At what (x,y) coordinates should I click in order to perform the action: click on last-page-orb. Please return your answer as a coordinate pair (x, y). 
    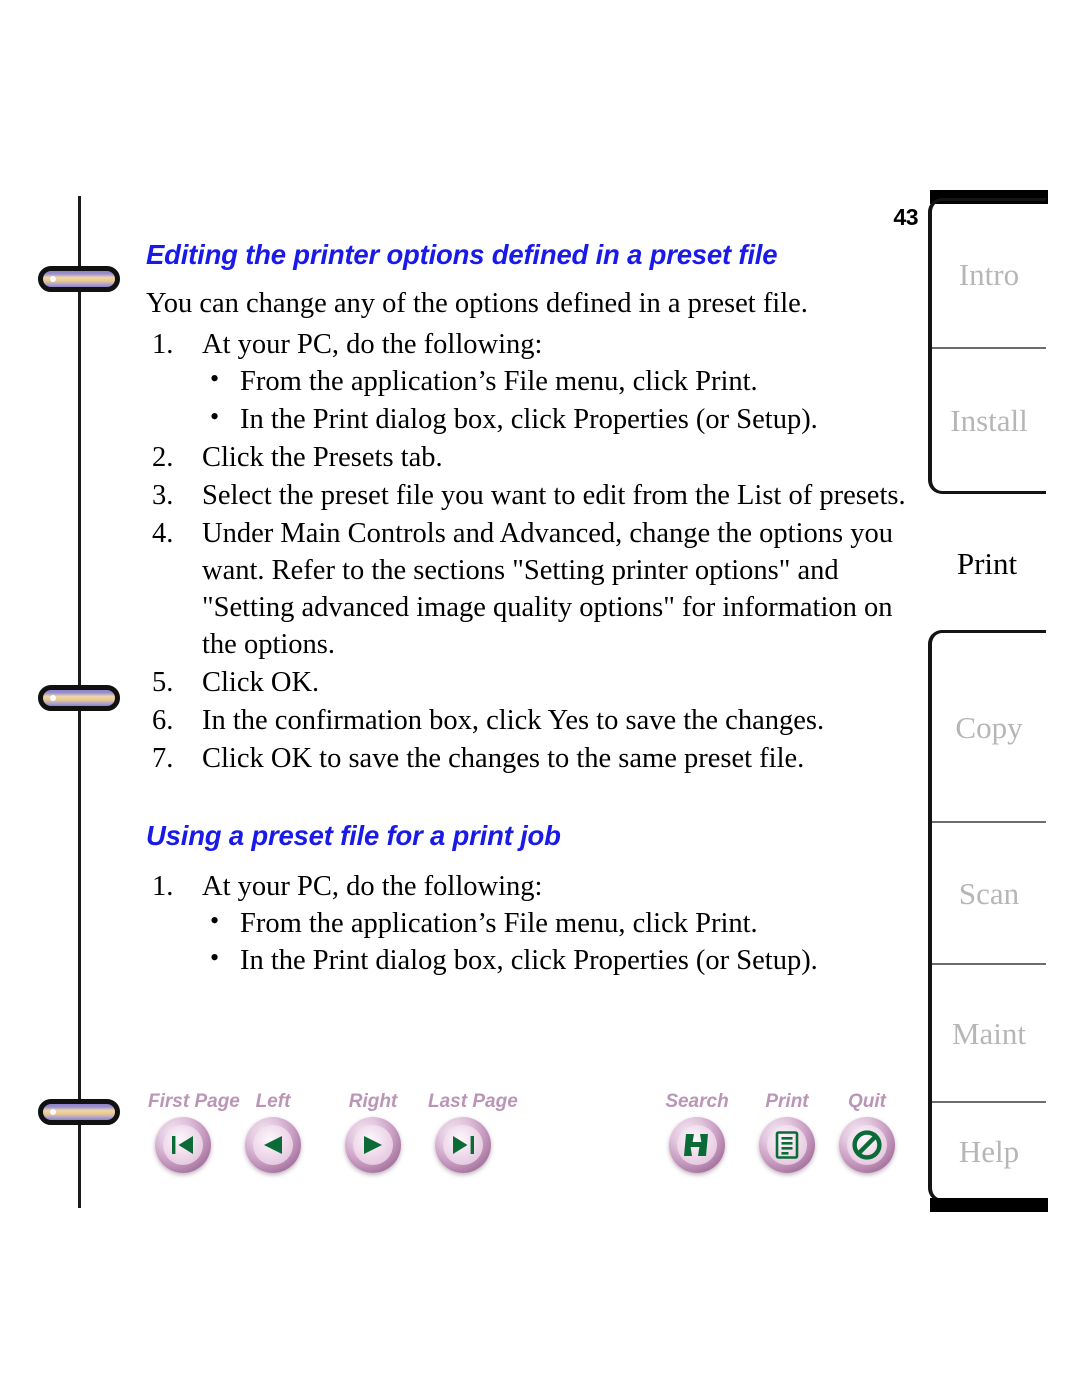
    Looking at the image, I should click on (463, 1145).